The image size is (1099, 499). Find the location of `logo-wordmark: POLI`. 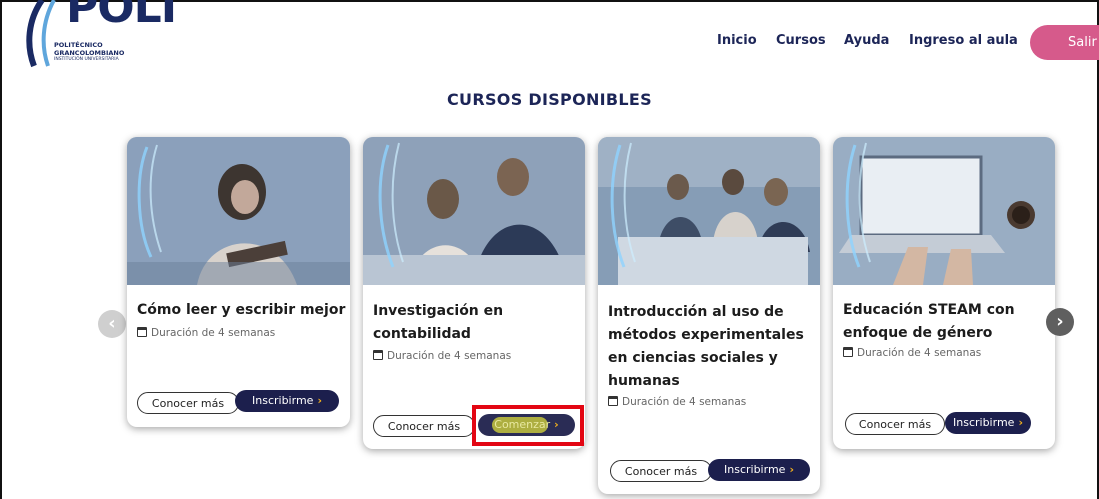

logo-wordmark: POLI is located at coordinates (121, 16).